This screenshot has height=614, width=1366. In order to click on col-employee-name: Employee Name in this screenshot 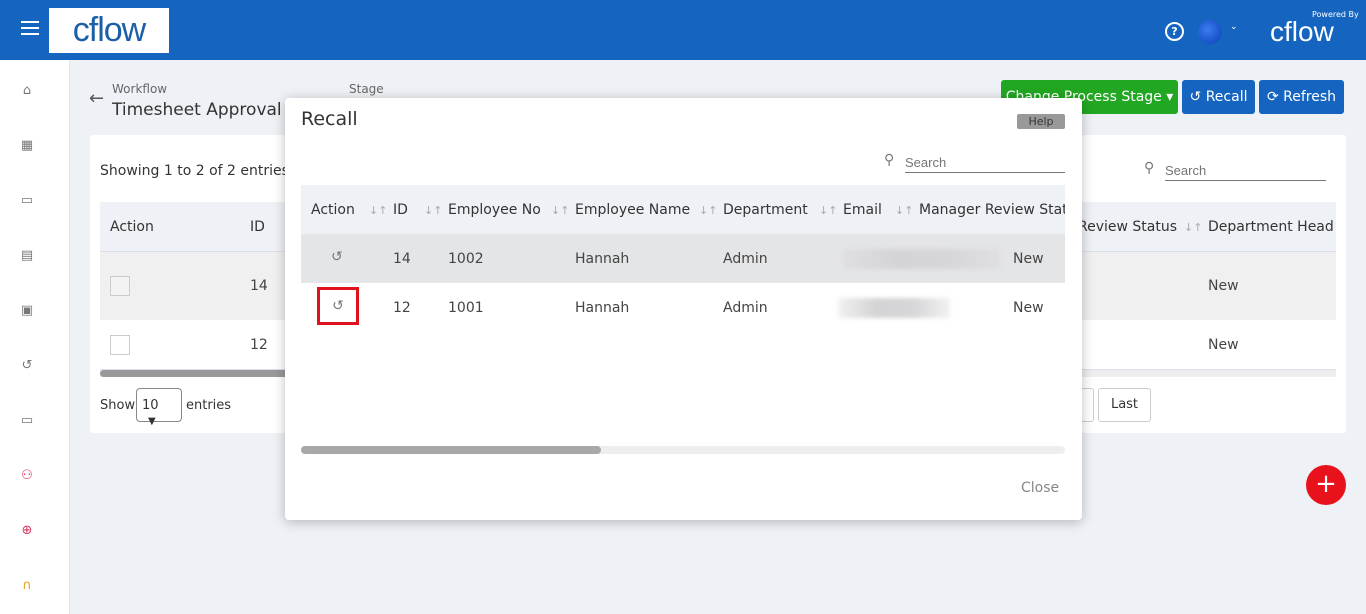, I will do `click(632, 210)`.